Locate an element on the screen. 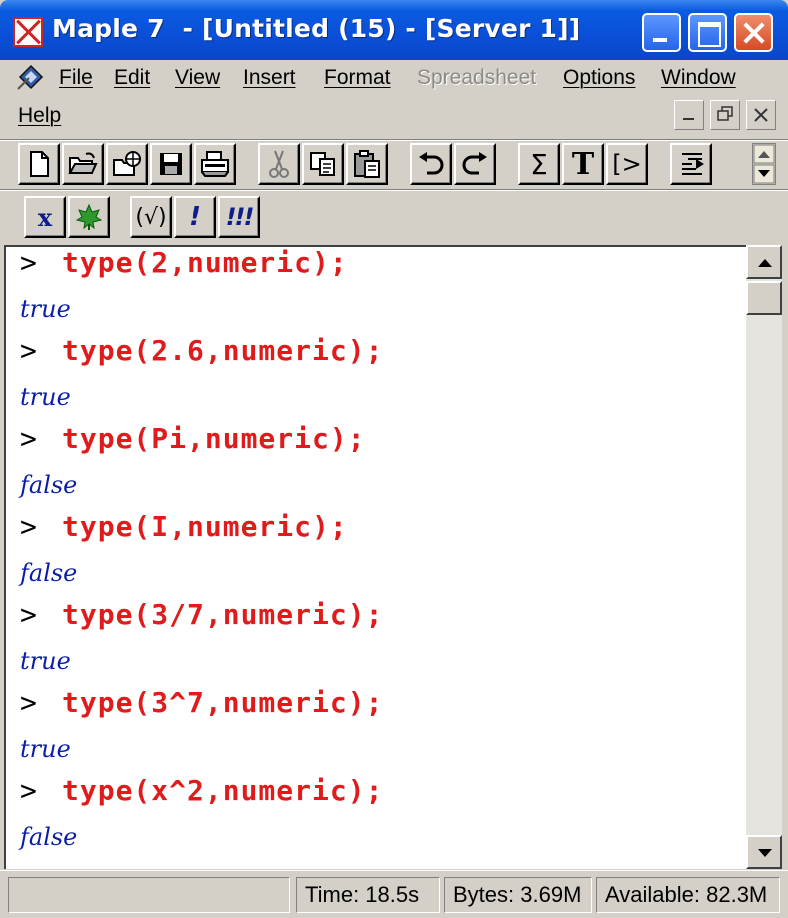 This screenshot has height=918, width=788. print-icon is located at coordinates (215, 164).